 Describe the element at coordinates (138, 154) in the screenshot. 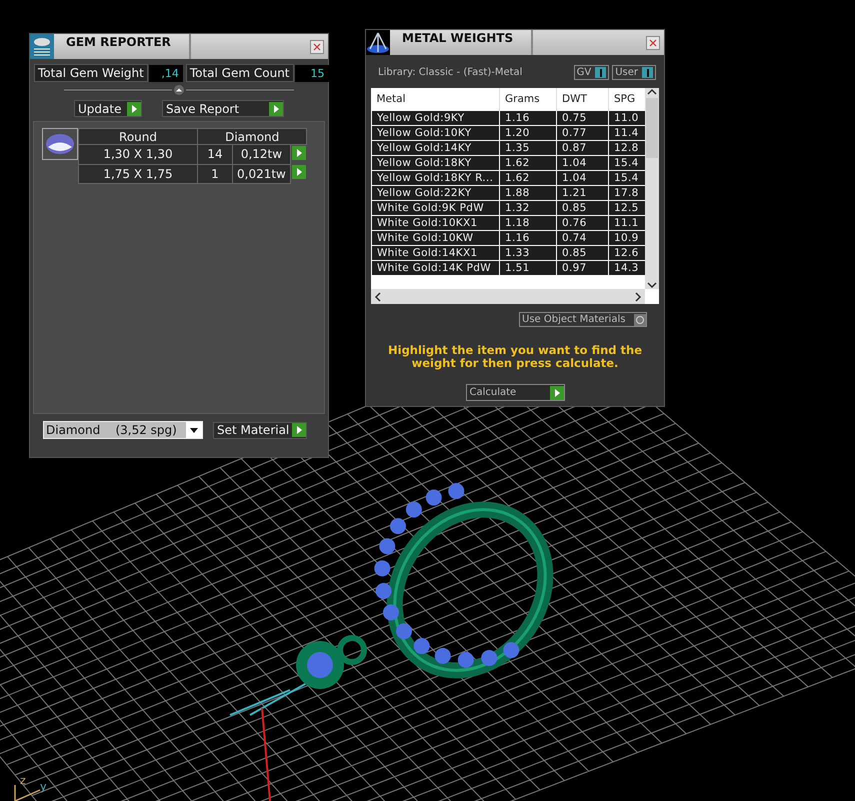

I see `table-cell: 1,30 X 1,30` at that location.